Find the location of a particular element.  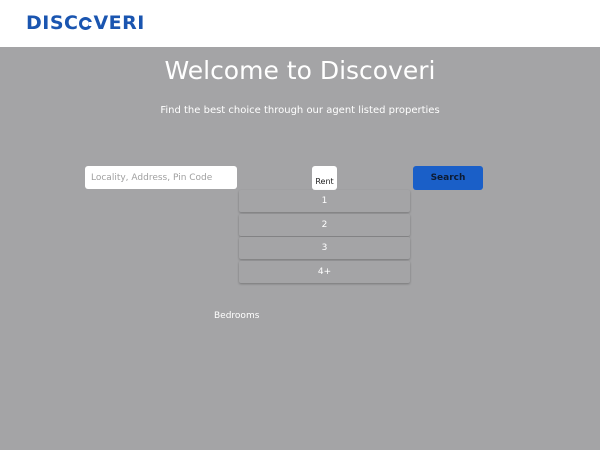

discoveri-logo: DISC VERI is located at coordinates (85, 23).